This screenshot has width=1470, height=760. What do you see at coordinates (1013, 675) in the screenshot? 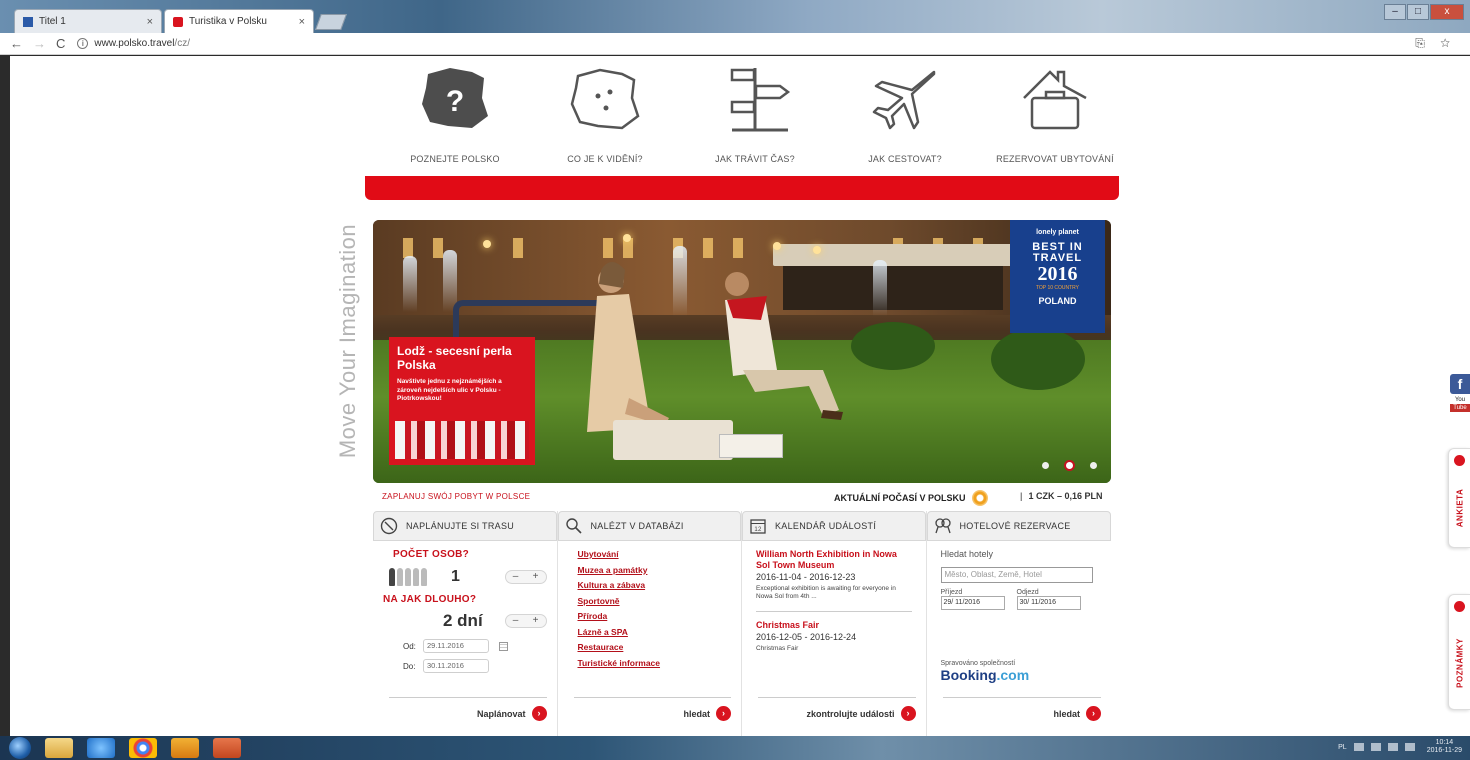
I see `booking-logo-suffix: .com` at bounding box center [1013, 675].